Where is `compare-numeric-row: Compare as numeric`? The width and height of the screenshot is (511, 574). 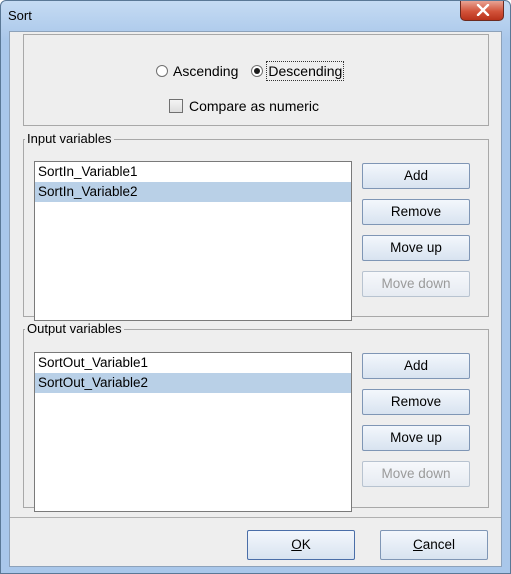 compare-numeric-row: Compare as numeric is located at coordinates (244, 106).